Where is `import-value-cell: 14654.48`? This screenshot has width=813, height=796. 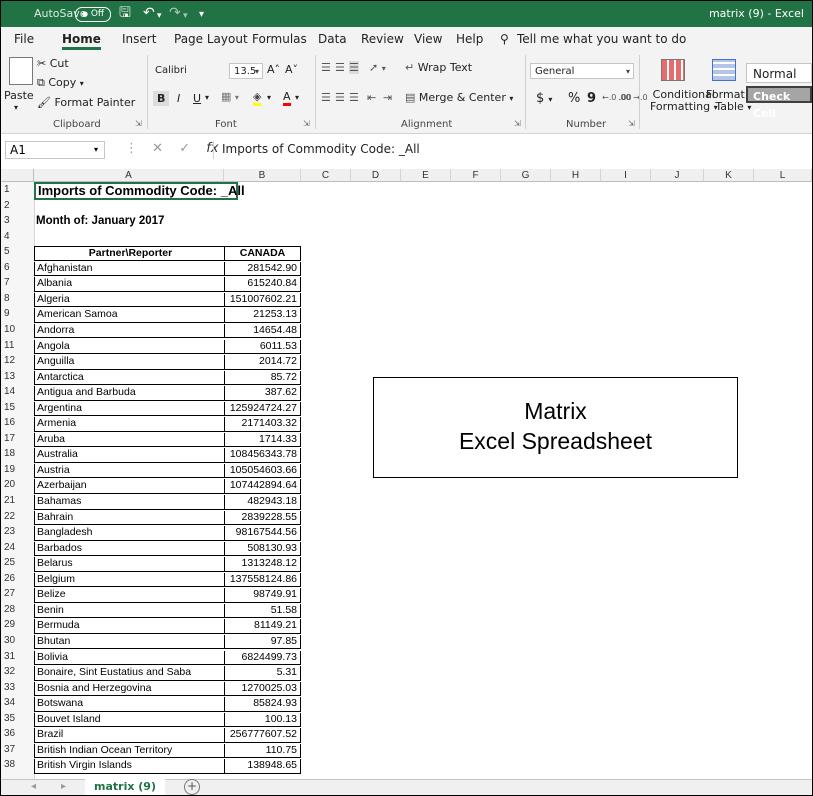
import-value-cell: 14654.48 is located at coordinates (262, 331).